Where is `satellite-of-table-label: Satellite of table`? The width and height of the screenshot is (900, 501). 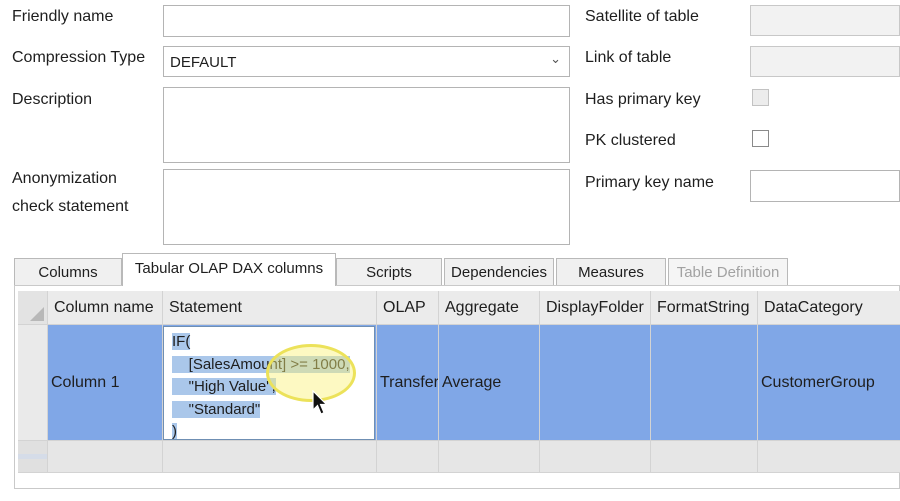 satellite-of-table-label: Satellite of table is located at coordinates (642, 16).